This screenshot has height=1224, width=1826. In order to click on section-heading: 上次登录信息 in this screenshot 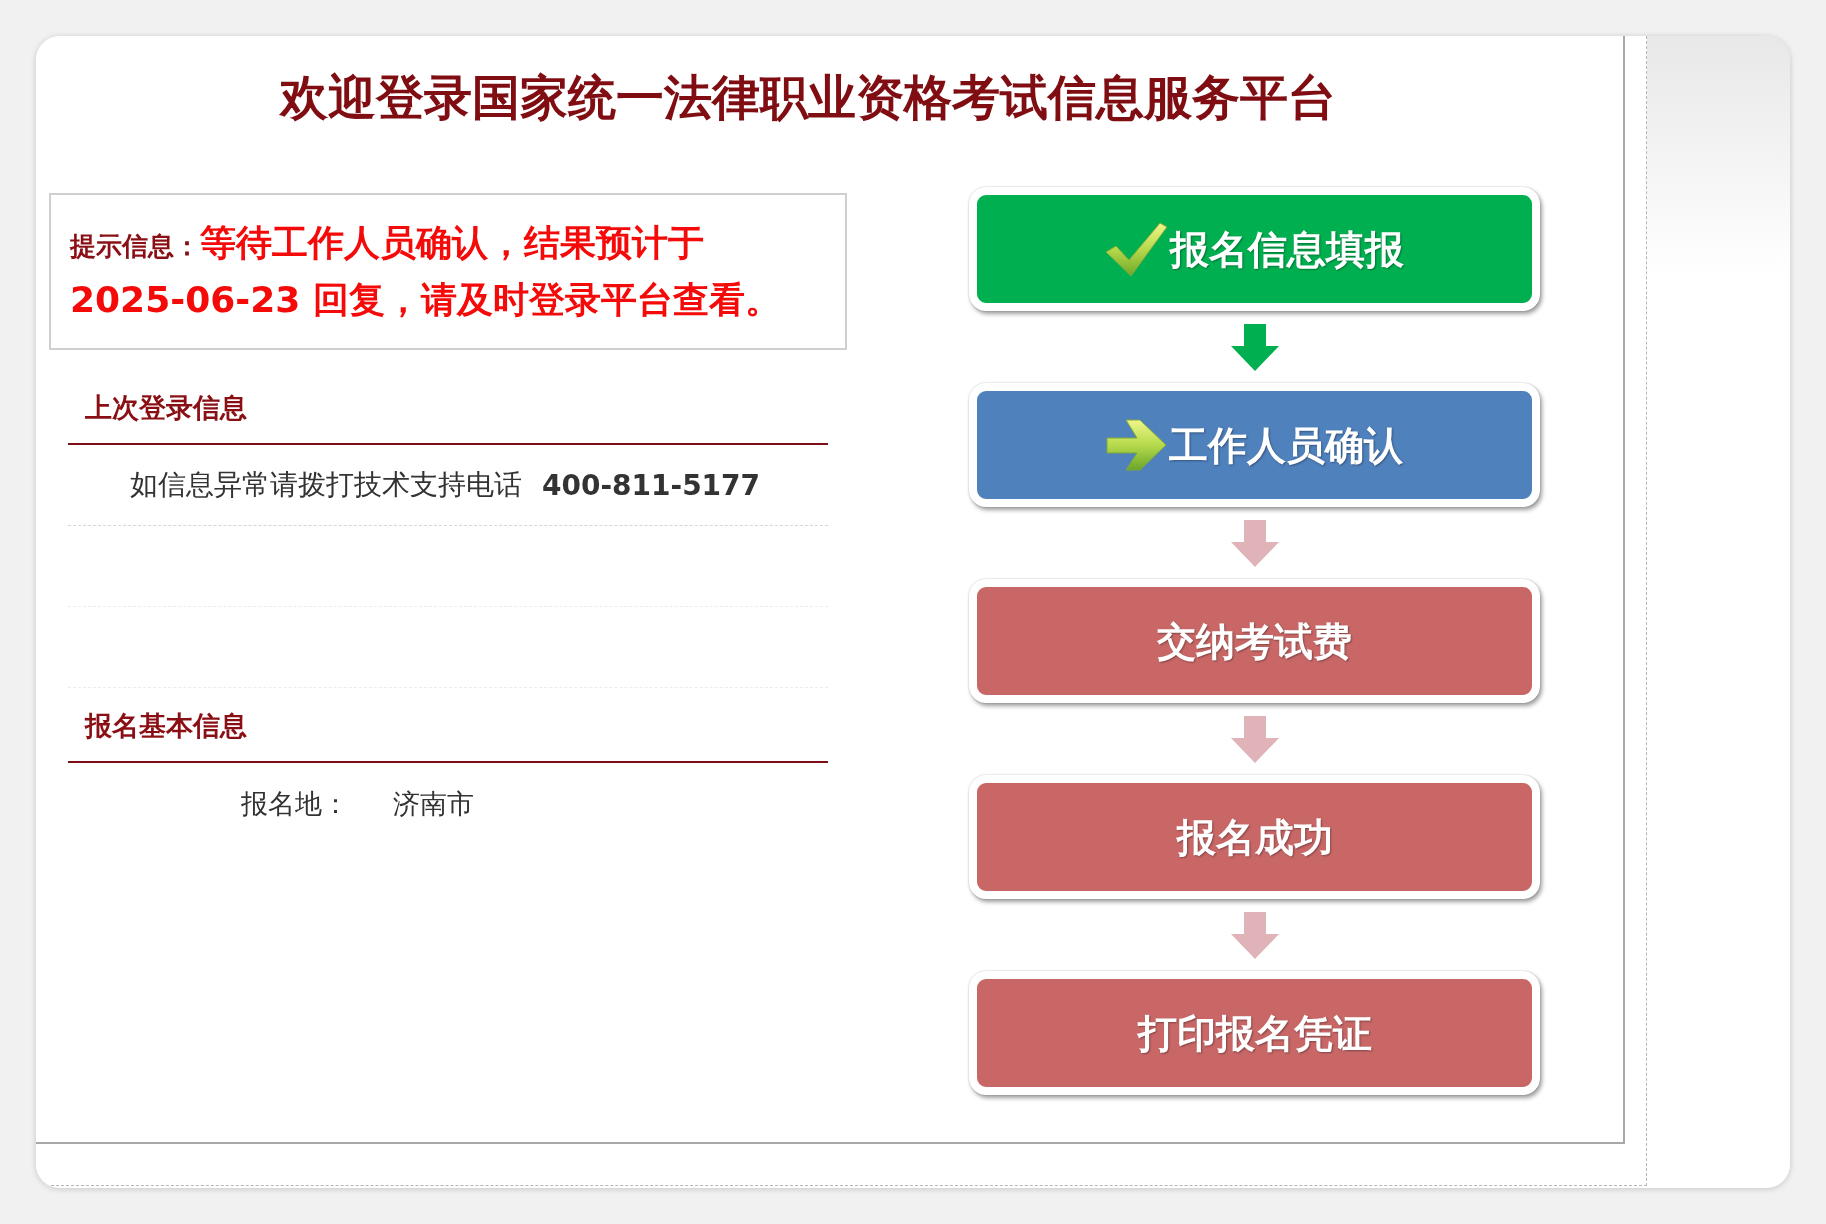, I will do `click(166, 408)`.